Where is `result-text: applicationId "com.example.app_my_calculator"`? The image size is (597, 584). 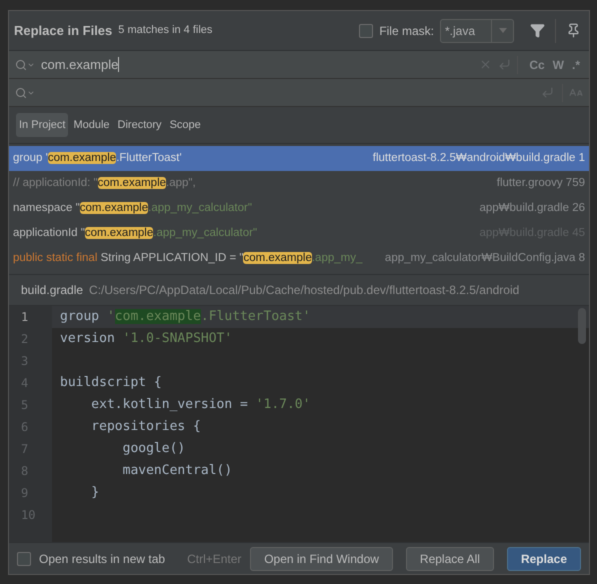 result-text: applicationId "com.example.app_my_calculator" is located at coordinates (135, 233).